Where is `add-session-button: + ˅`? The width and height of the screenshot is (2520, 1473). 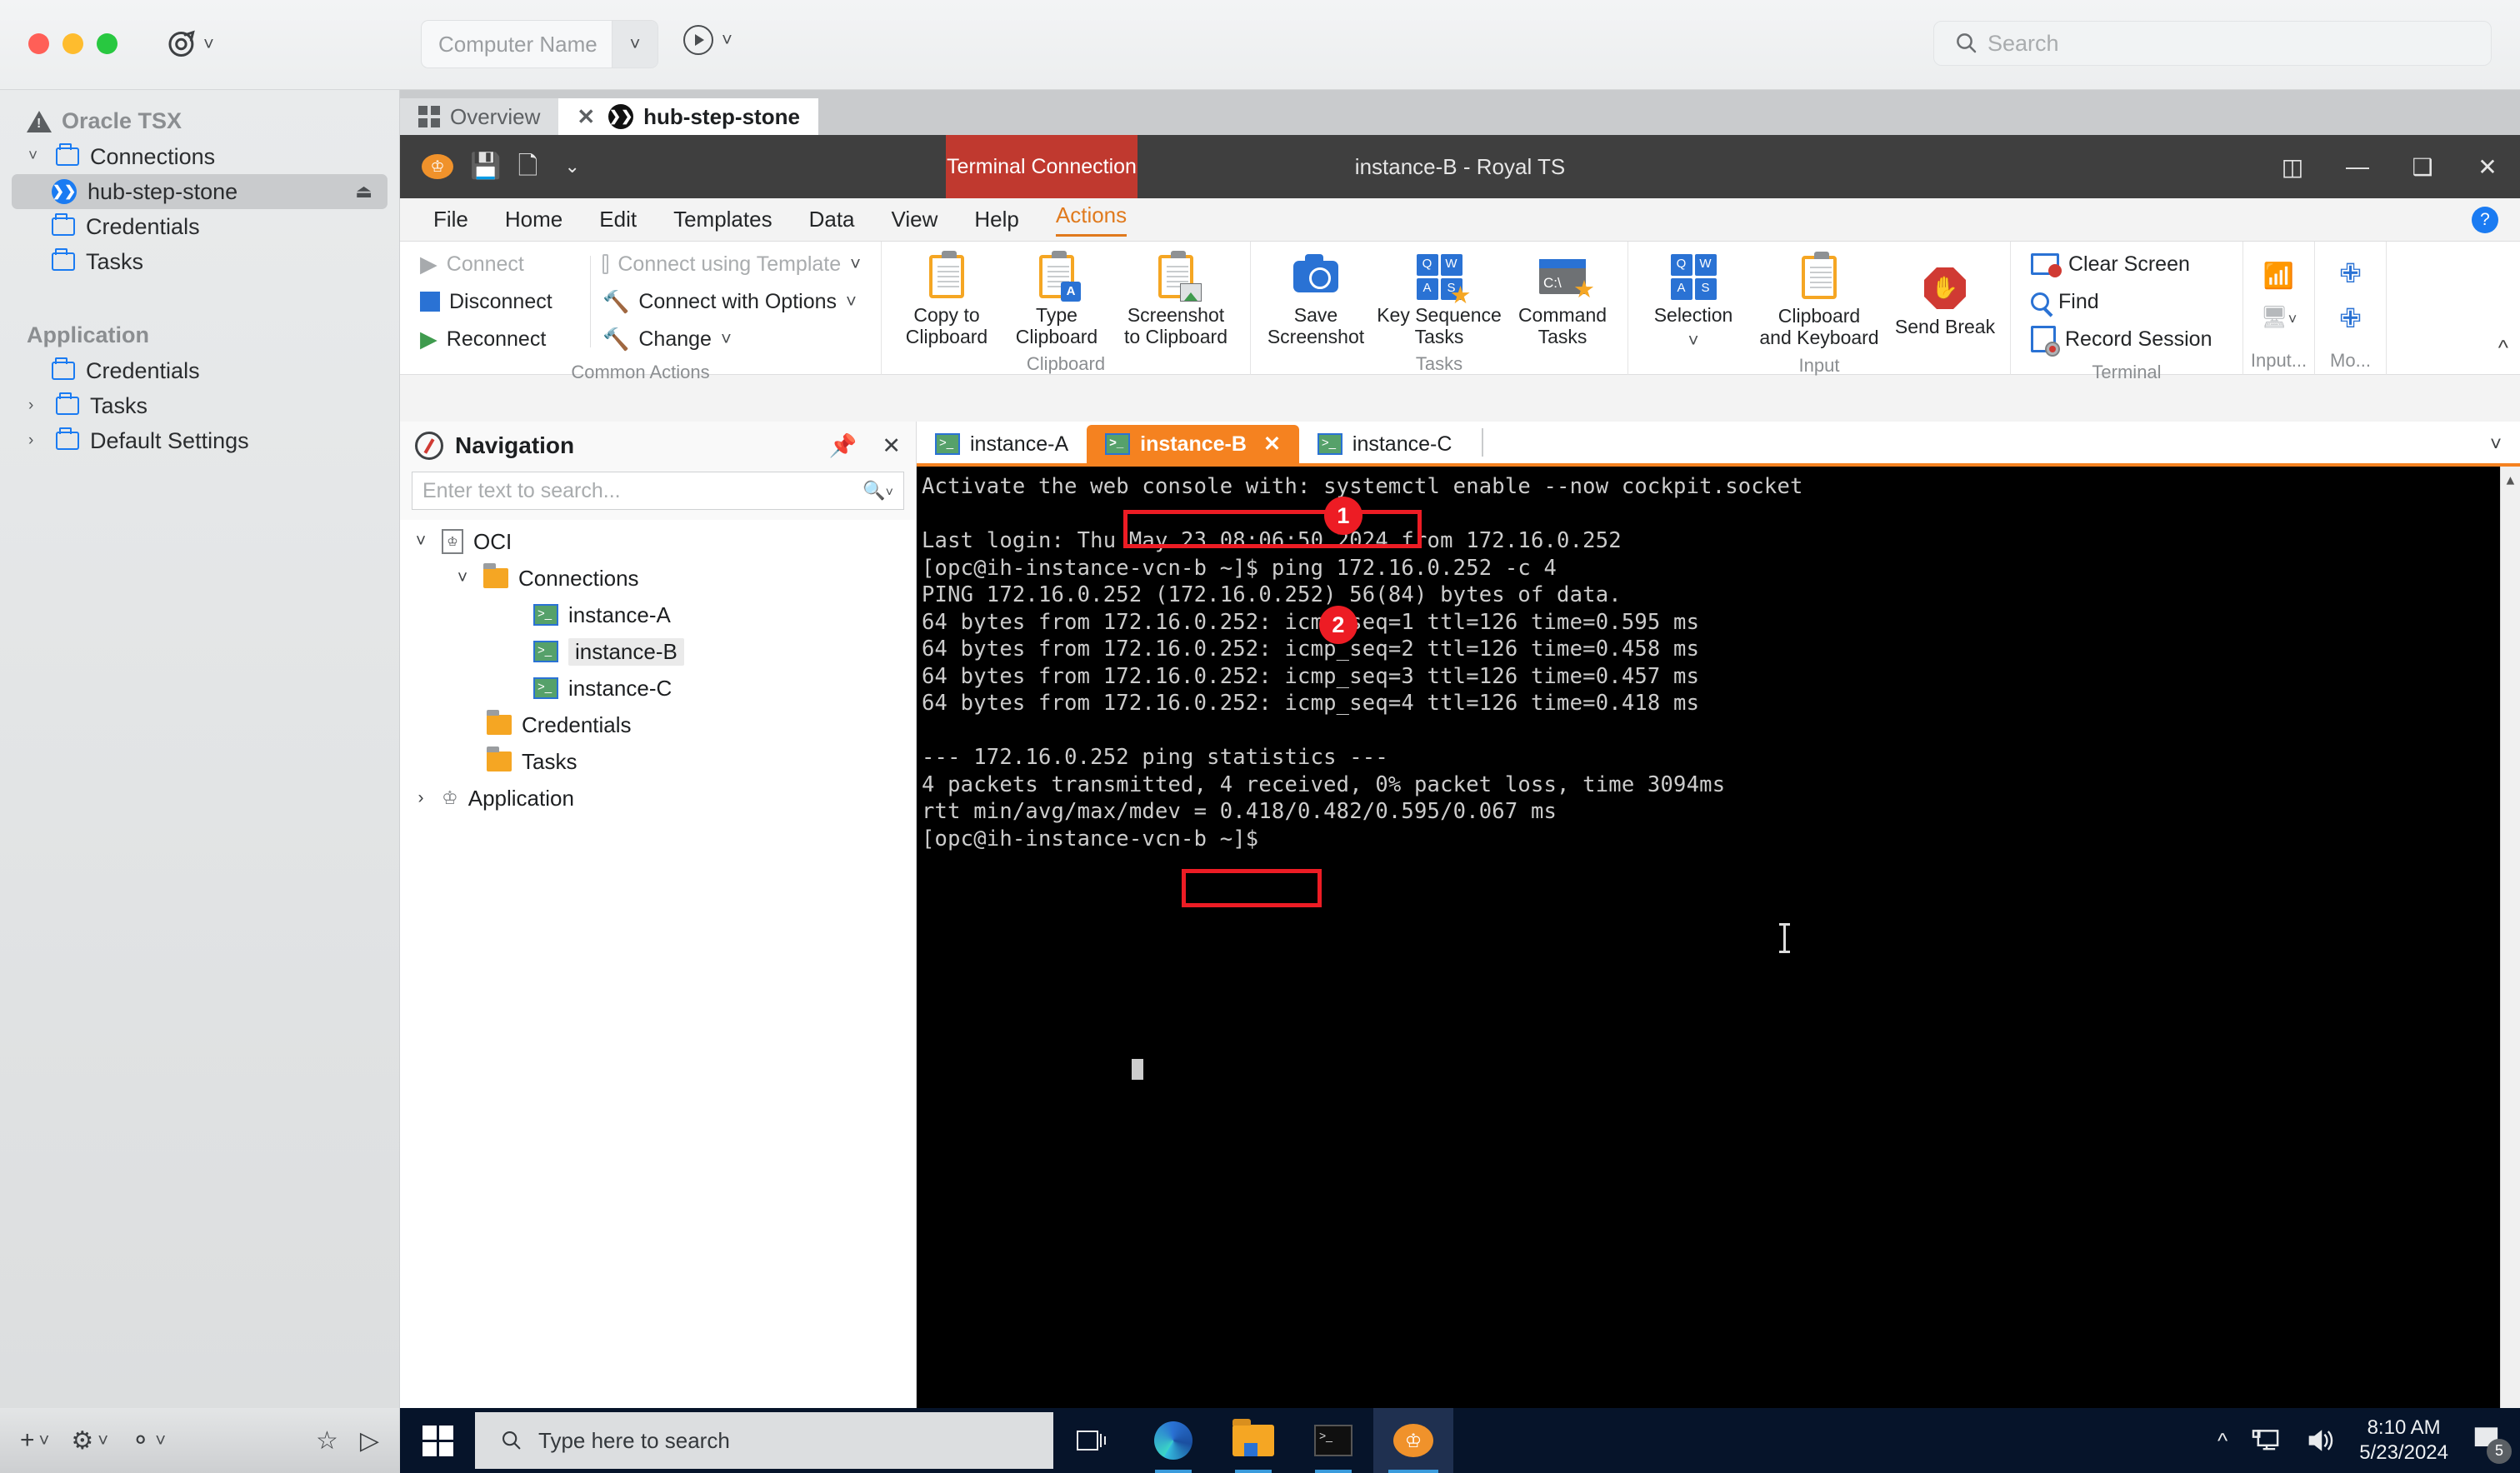 add-session-button: + ˅ is located at coordinates (34, 1441).